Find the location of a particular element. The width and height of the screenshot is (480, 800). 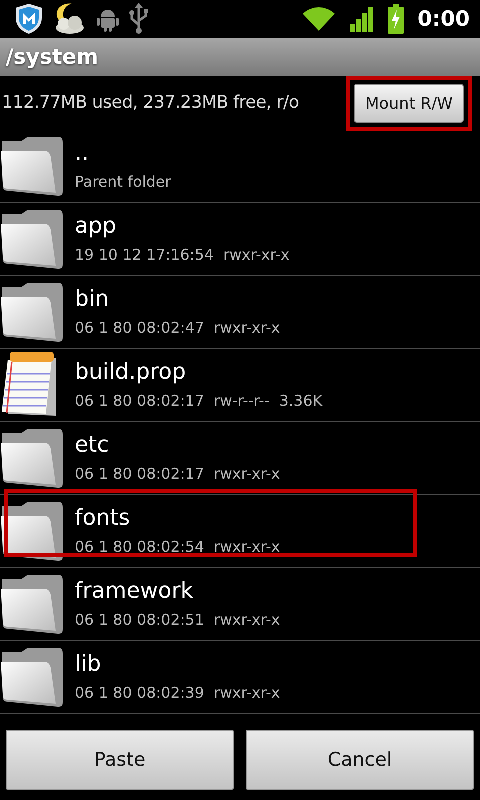

file-name: framework is located at coordinates (134, 592).